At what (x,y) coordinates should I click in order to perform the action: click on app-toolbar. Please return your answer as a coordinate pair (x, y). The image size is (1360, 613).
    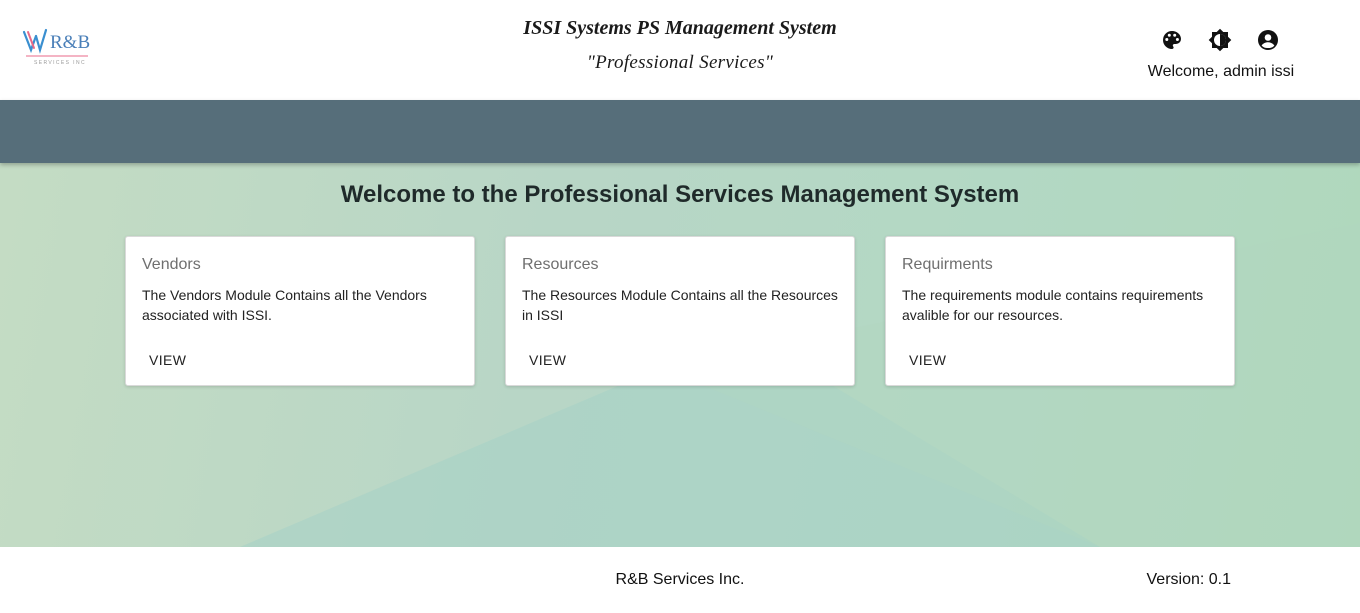
    Looking at the image, I should click on (680, 131).